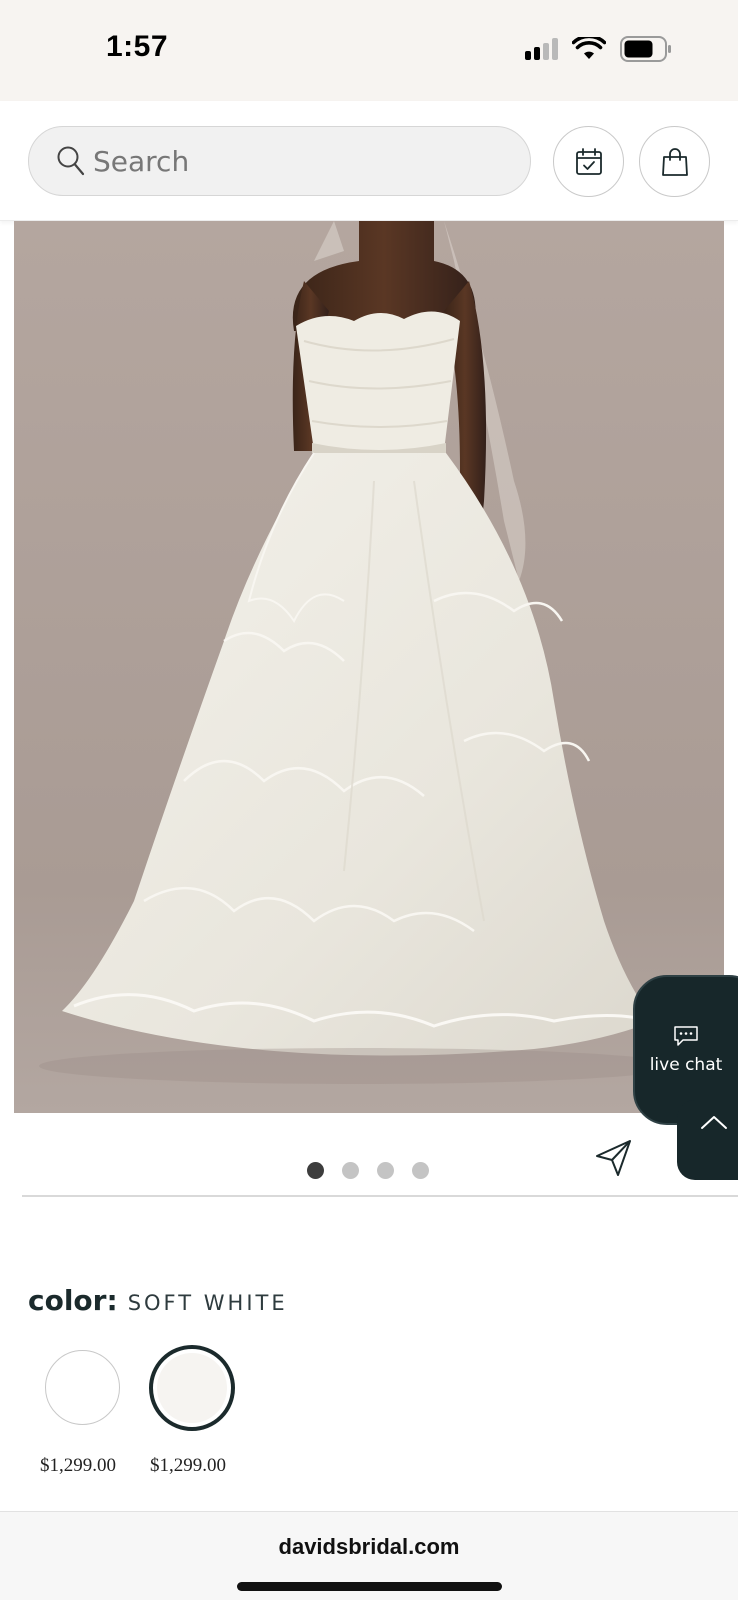  I want to click on search-input, so click(293, 161).